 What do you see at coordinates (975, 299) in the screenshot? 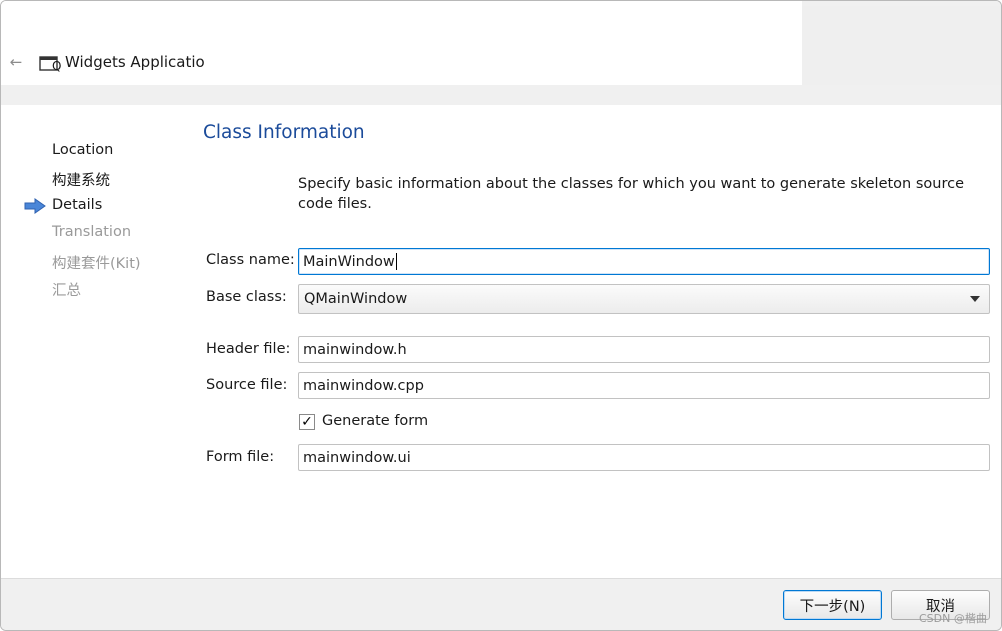
I see `chevron-down-icon` at bounding box center [975, 299].